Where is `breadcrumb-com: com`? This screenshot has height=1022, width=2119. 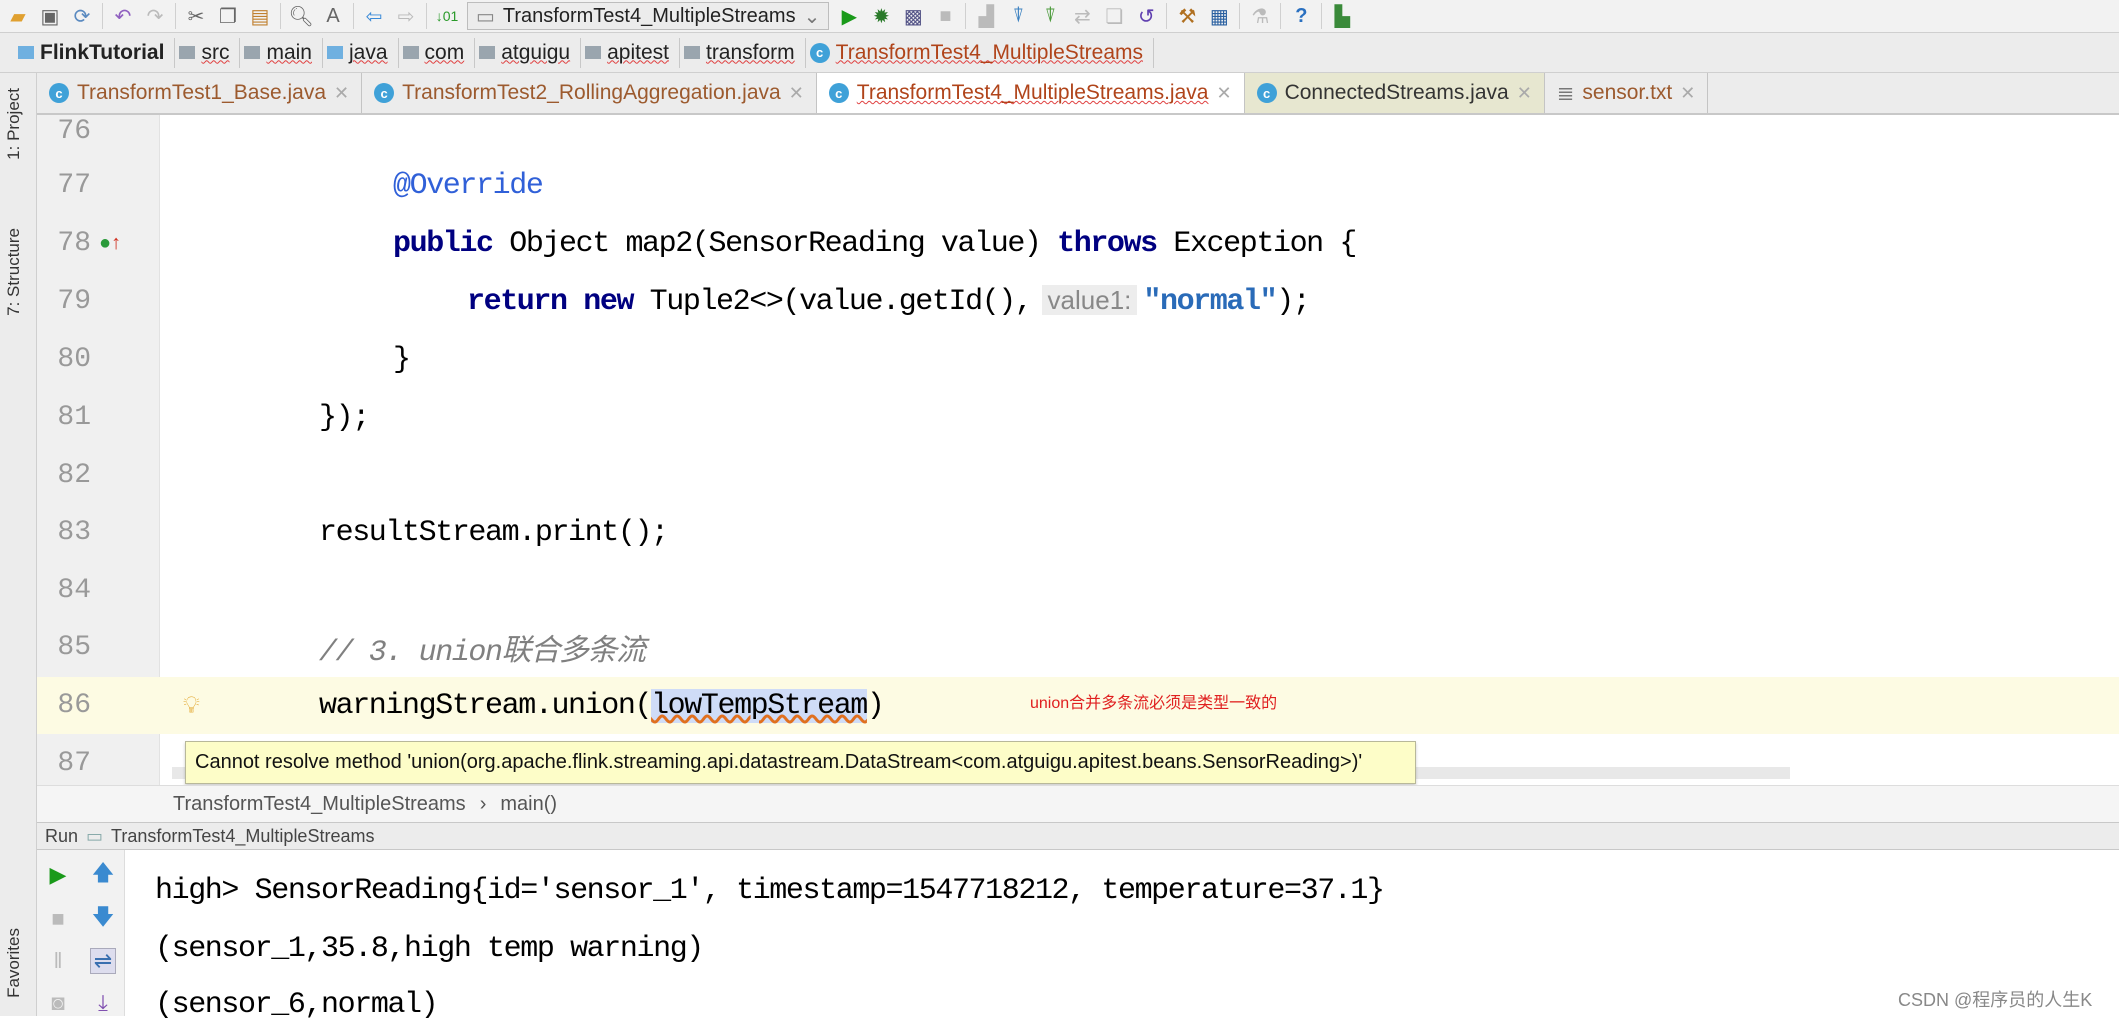 breadcrumb-com: com is located at coordinates (437, 52).